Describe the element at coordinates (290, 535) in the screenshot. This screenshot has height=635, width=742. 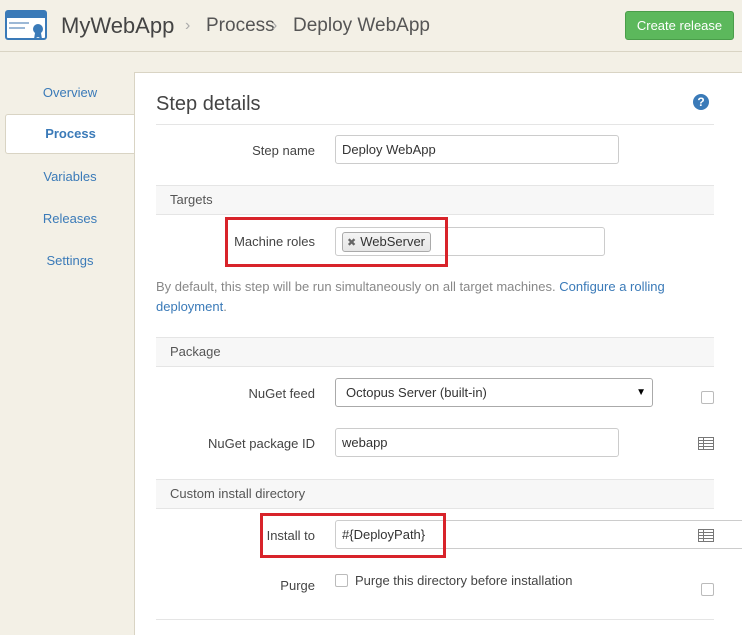
I see `install-to-label: Install to` at that location.